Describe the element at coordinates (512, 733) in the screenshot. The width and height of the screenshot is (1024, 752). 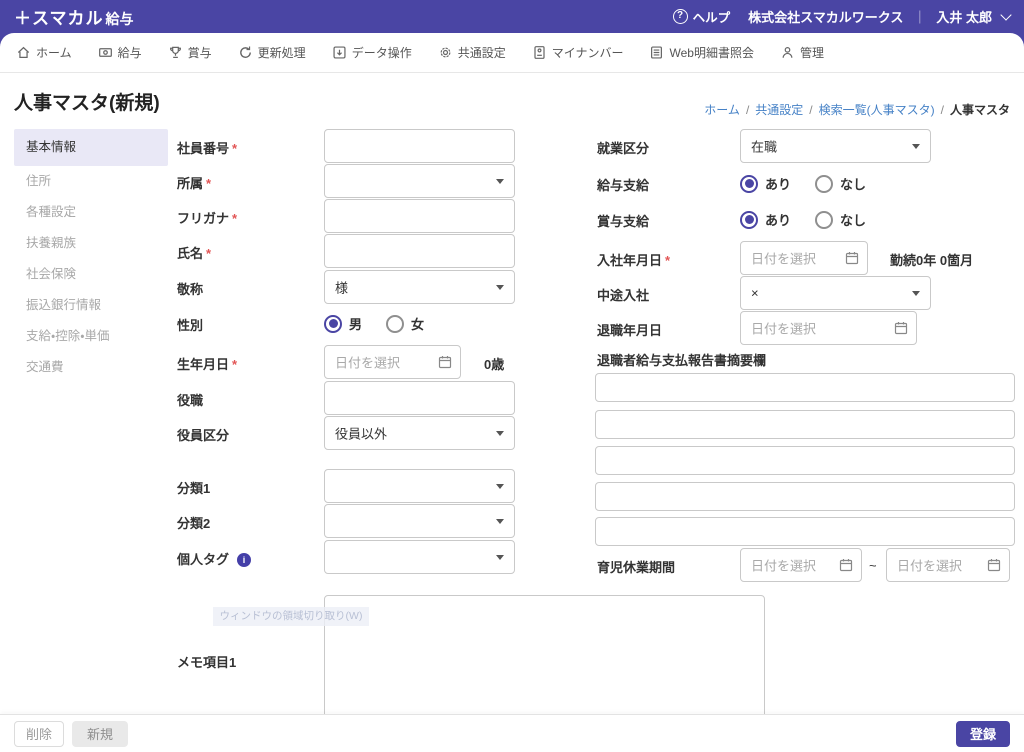
I see `action-bar: 削除 新規 登録` at that location.